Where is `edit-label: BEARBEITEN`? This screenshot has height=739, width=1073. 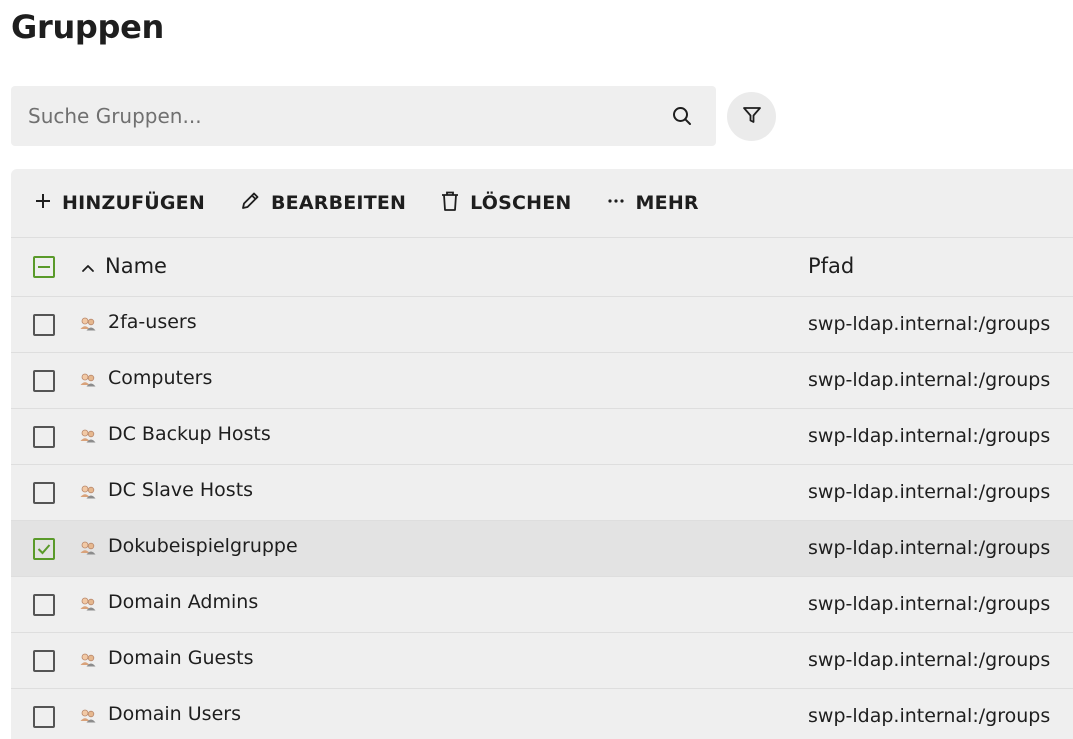
edit-label: BEARBEITEN is located at coordinates (338, 203).